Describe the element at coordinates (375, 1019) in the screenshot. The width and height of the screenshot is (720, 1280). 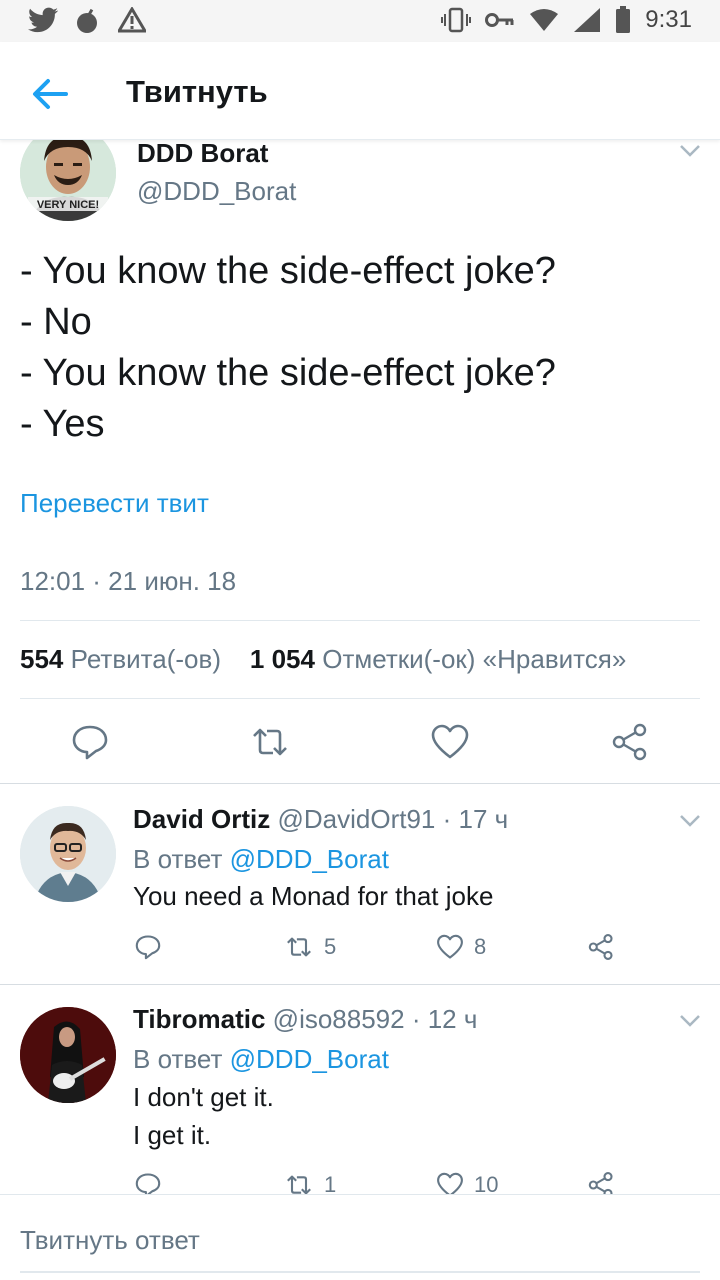
I see `reply-meta: @iso88592 · 12 ч` at that location.